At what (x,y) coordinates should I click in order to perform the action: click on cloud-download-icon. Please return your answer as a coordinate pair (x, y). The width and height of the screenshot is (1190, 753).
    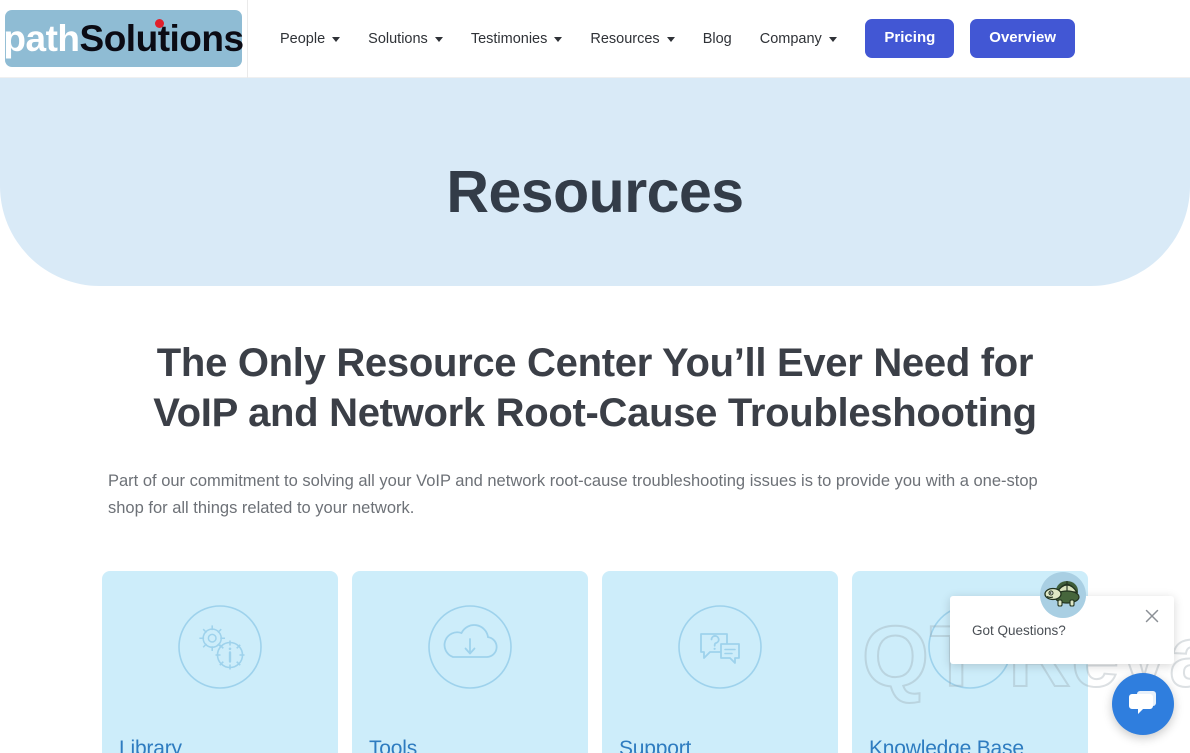
    Looking at the image, I should click on (470, 647).